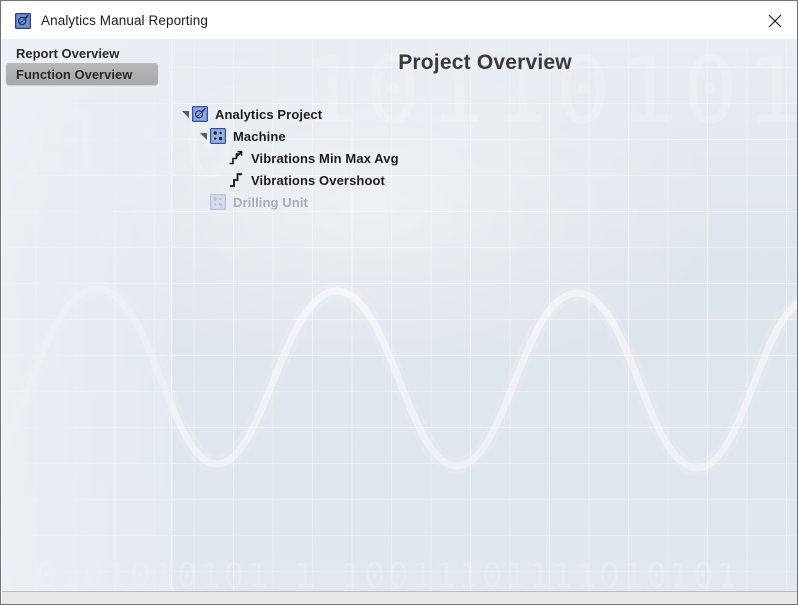 Image resolution: width=798 pixels, height=605 pixels. I want to click on tree-node-label: Analytics Project, so click(269, 114).